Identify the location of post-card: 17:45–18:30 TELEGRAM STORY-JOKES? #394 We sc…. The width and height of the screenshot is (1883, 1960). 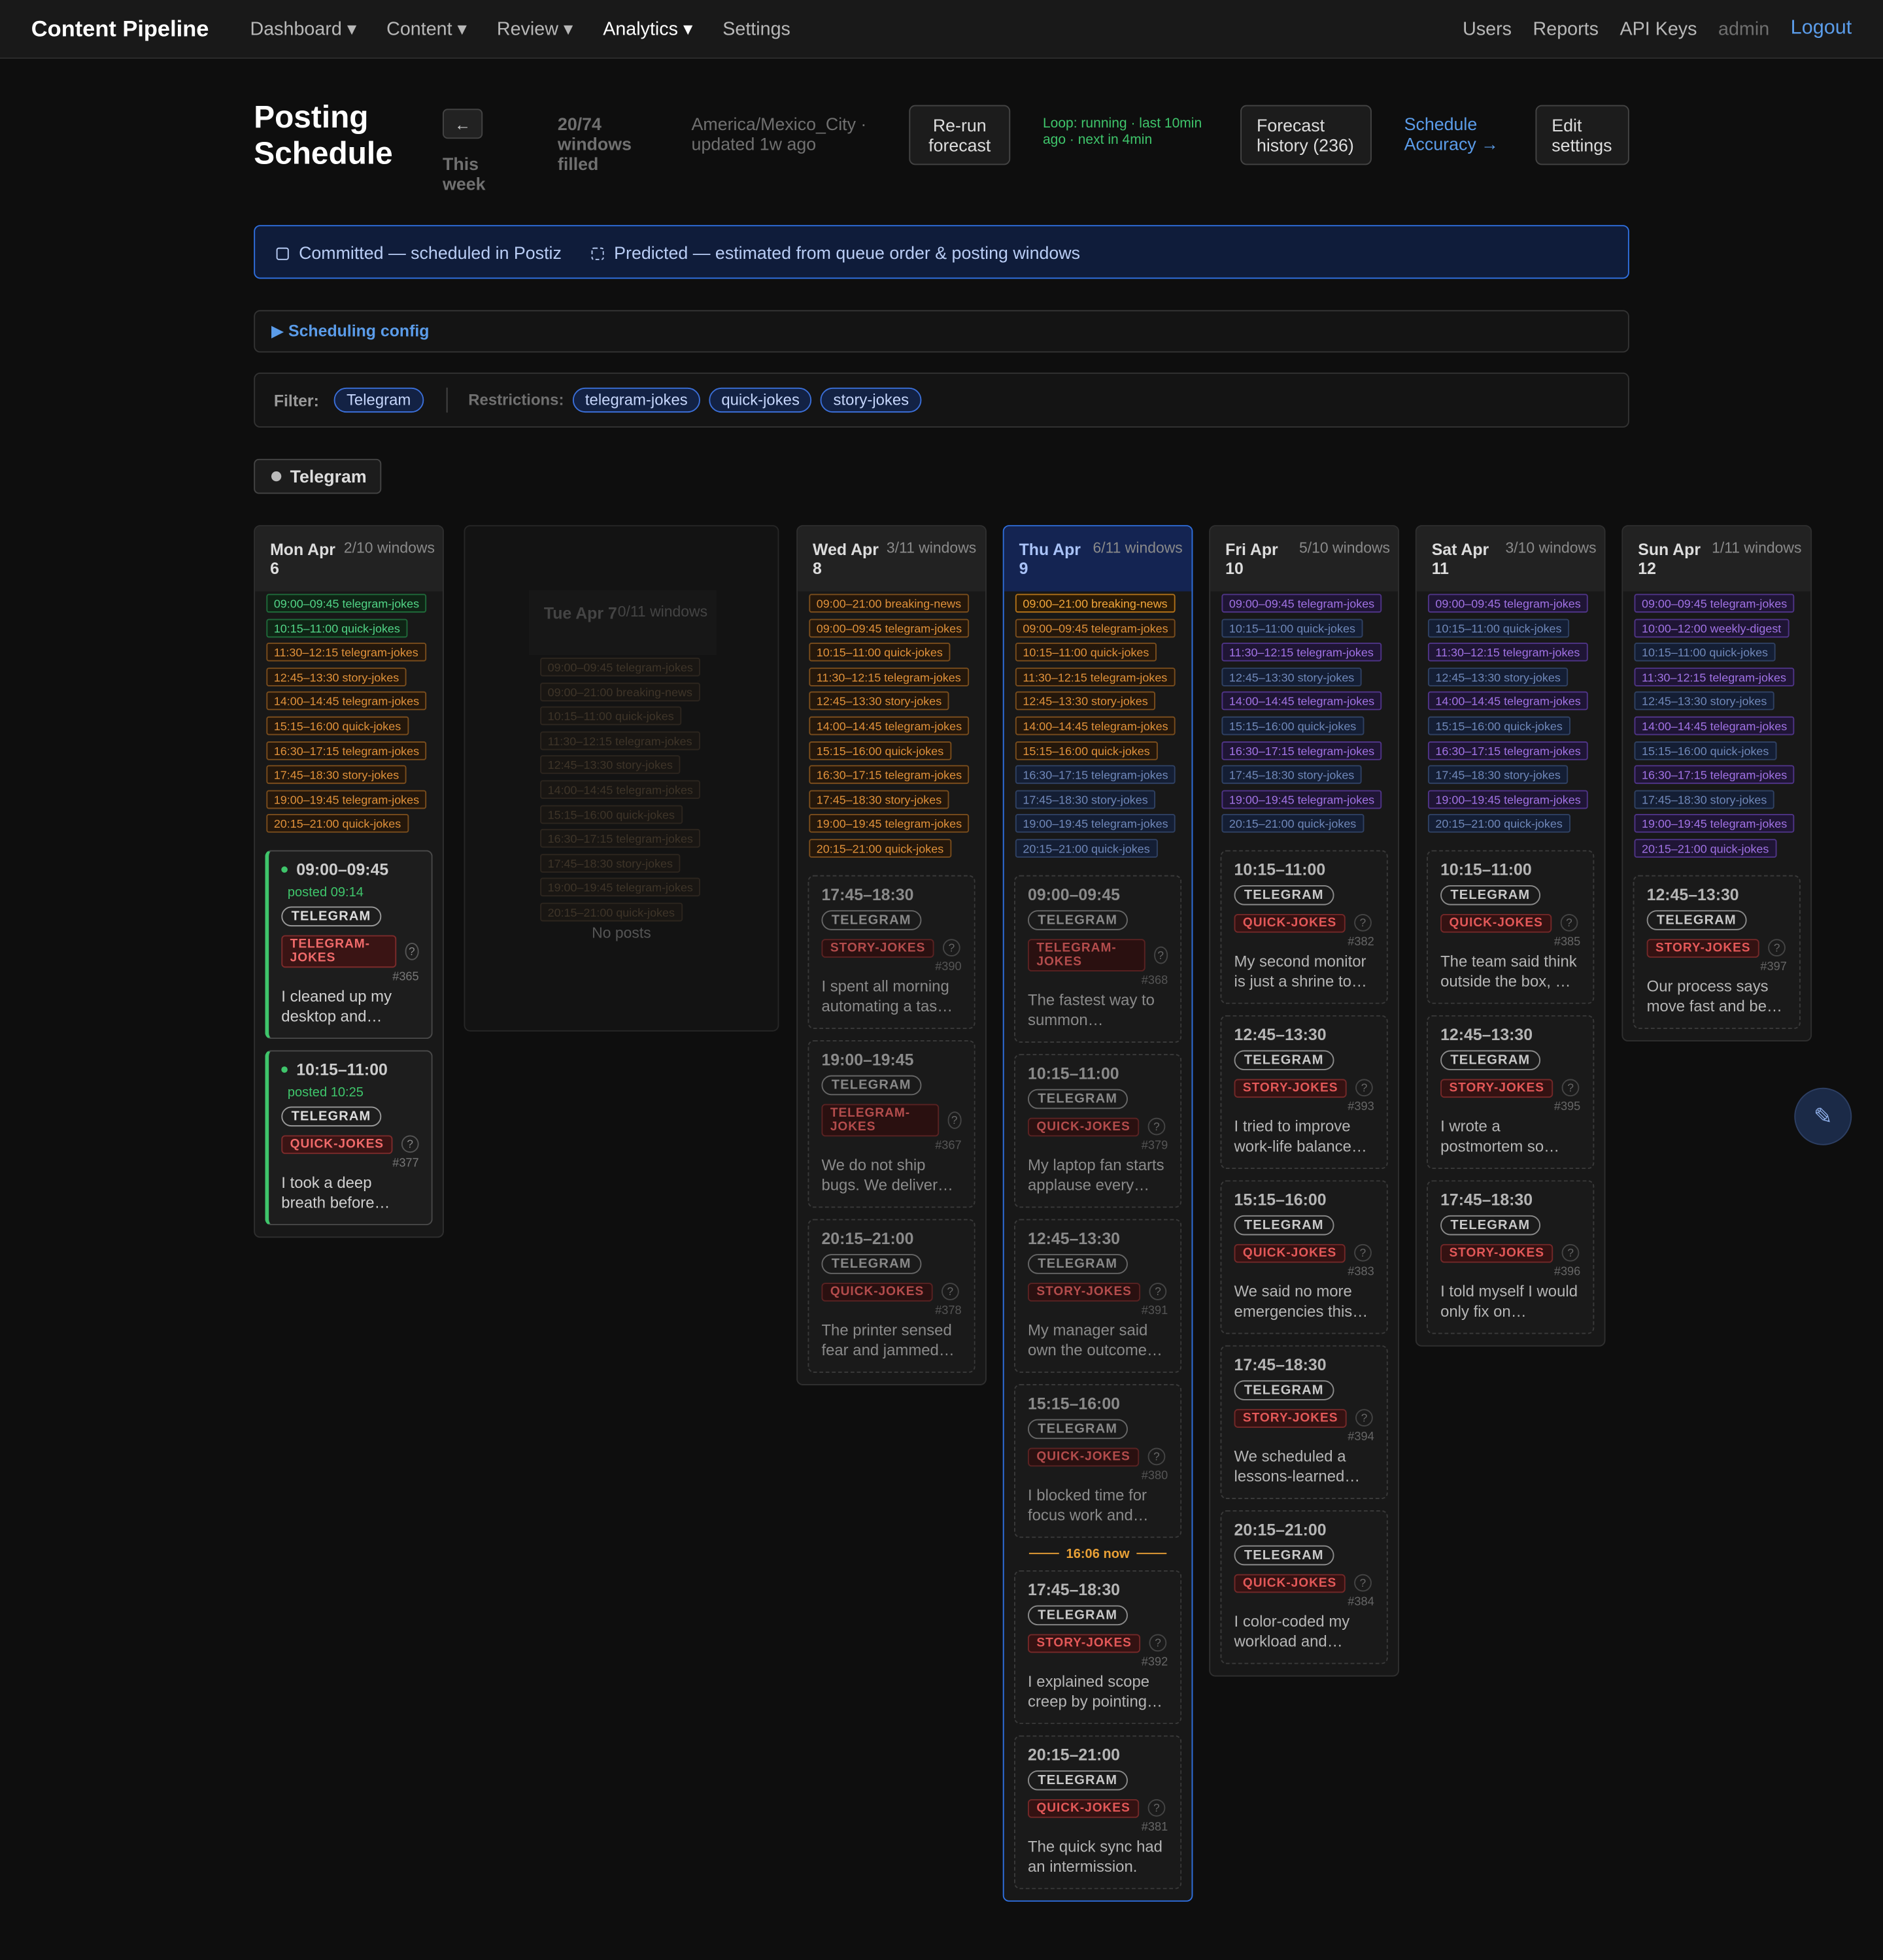
(1304, 1422).